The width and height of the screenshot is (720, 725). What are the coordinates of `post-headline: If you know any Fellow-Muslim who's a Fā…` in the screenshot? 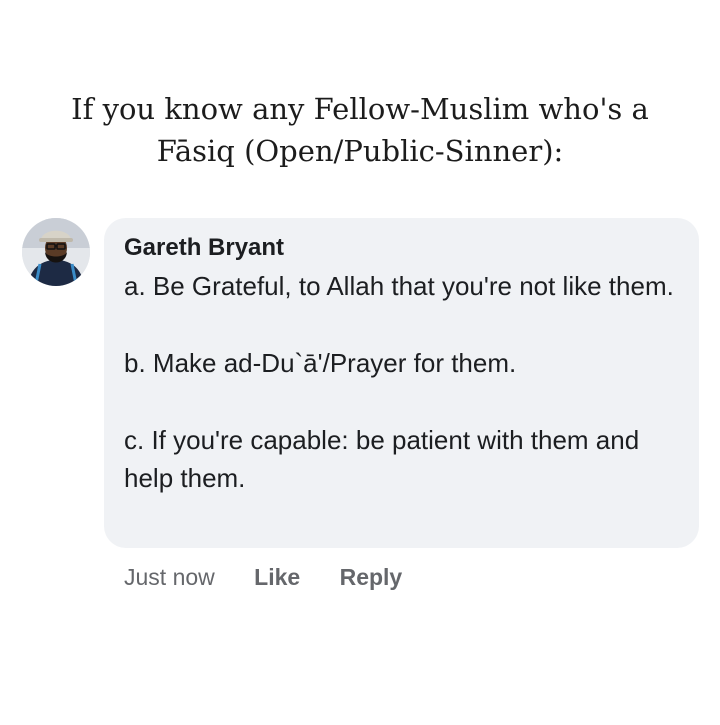 It's located at (360, 130).